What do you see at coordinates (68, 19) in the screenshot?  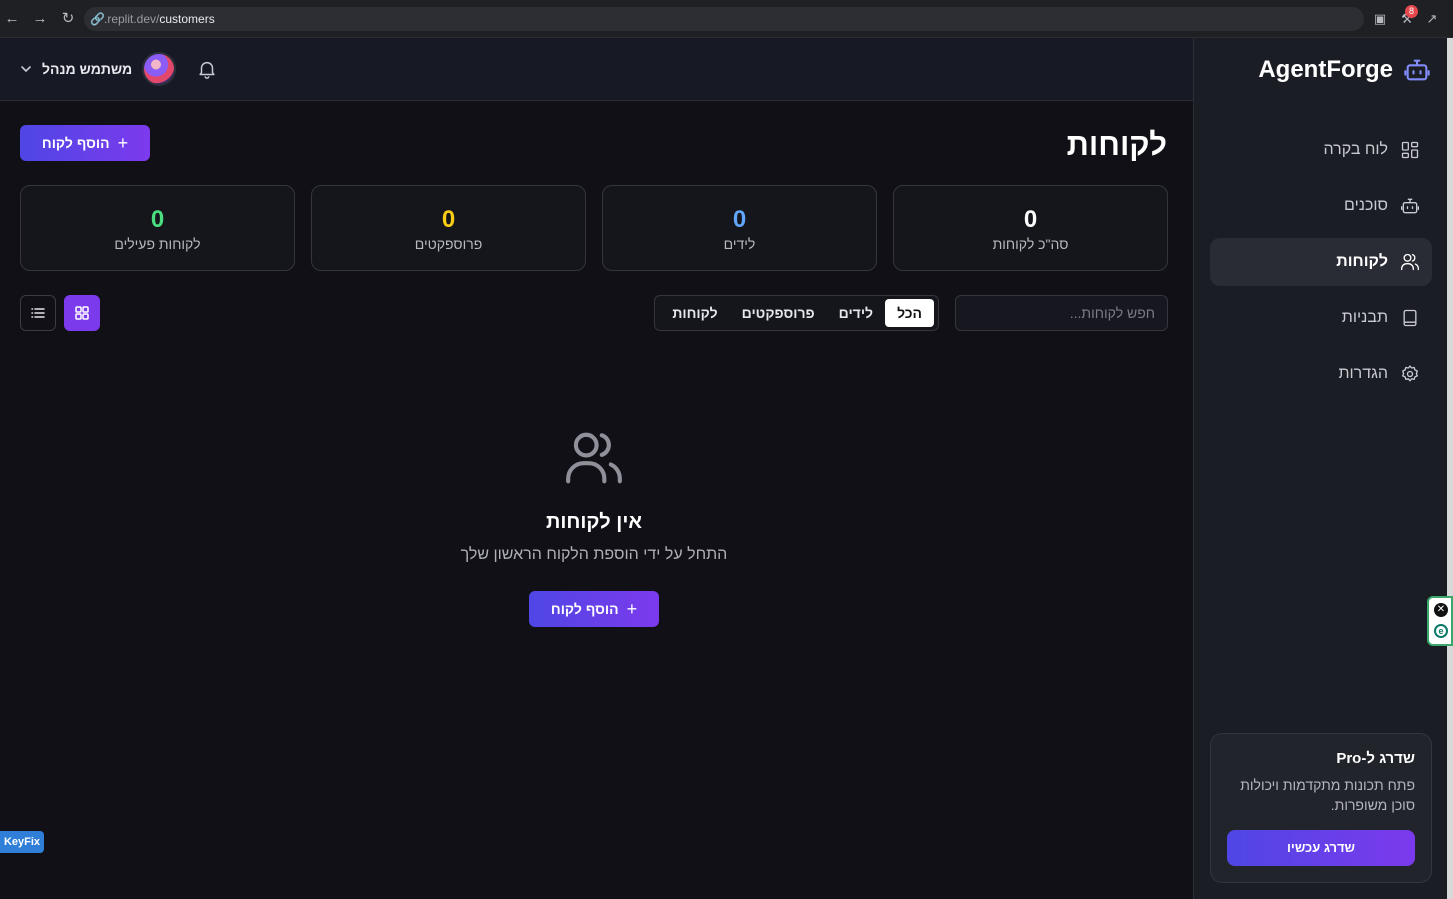 I see `reload-icon: ↻` at bounding box center [68, 19].